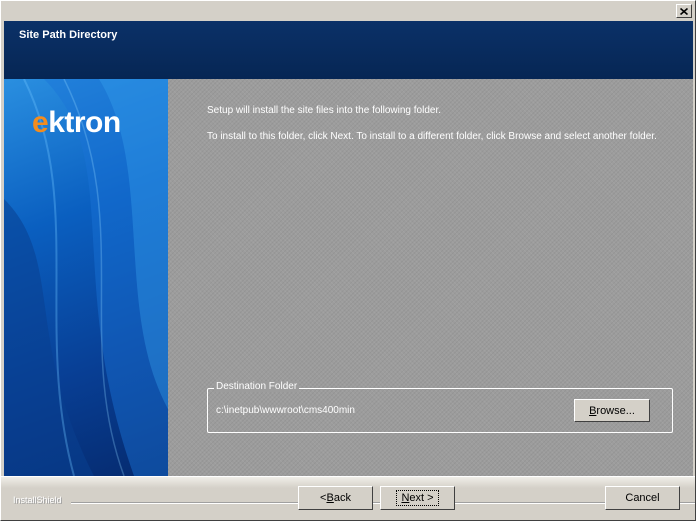 Image resolution: width=696 pixels, height=521 pixels. What do you see at coordinates (348, 11) in the screenshot?
I see `title-bar` at bounding box center [348, 11].